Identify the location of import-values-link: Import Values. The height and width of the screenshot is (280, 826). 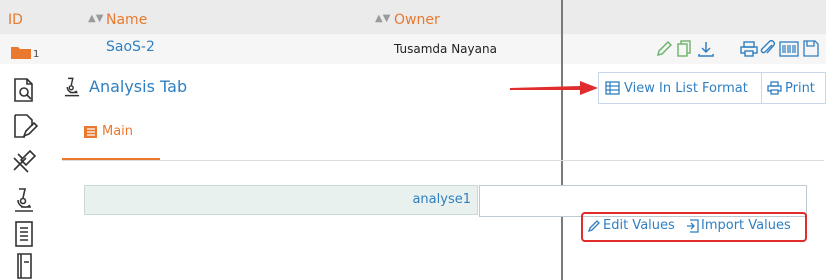
(738, 225).